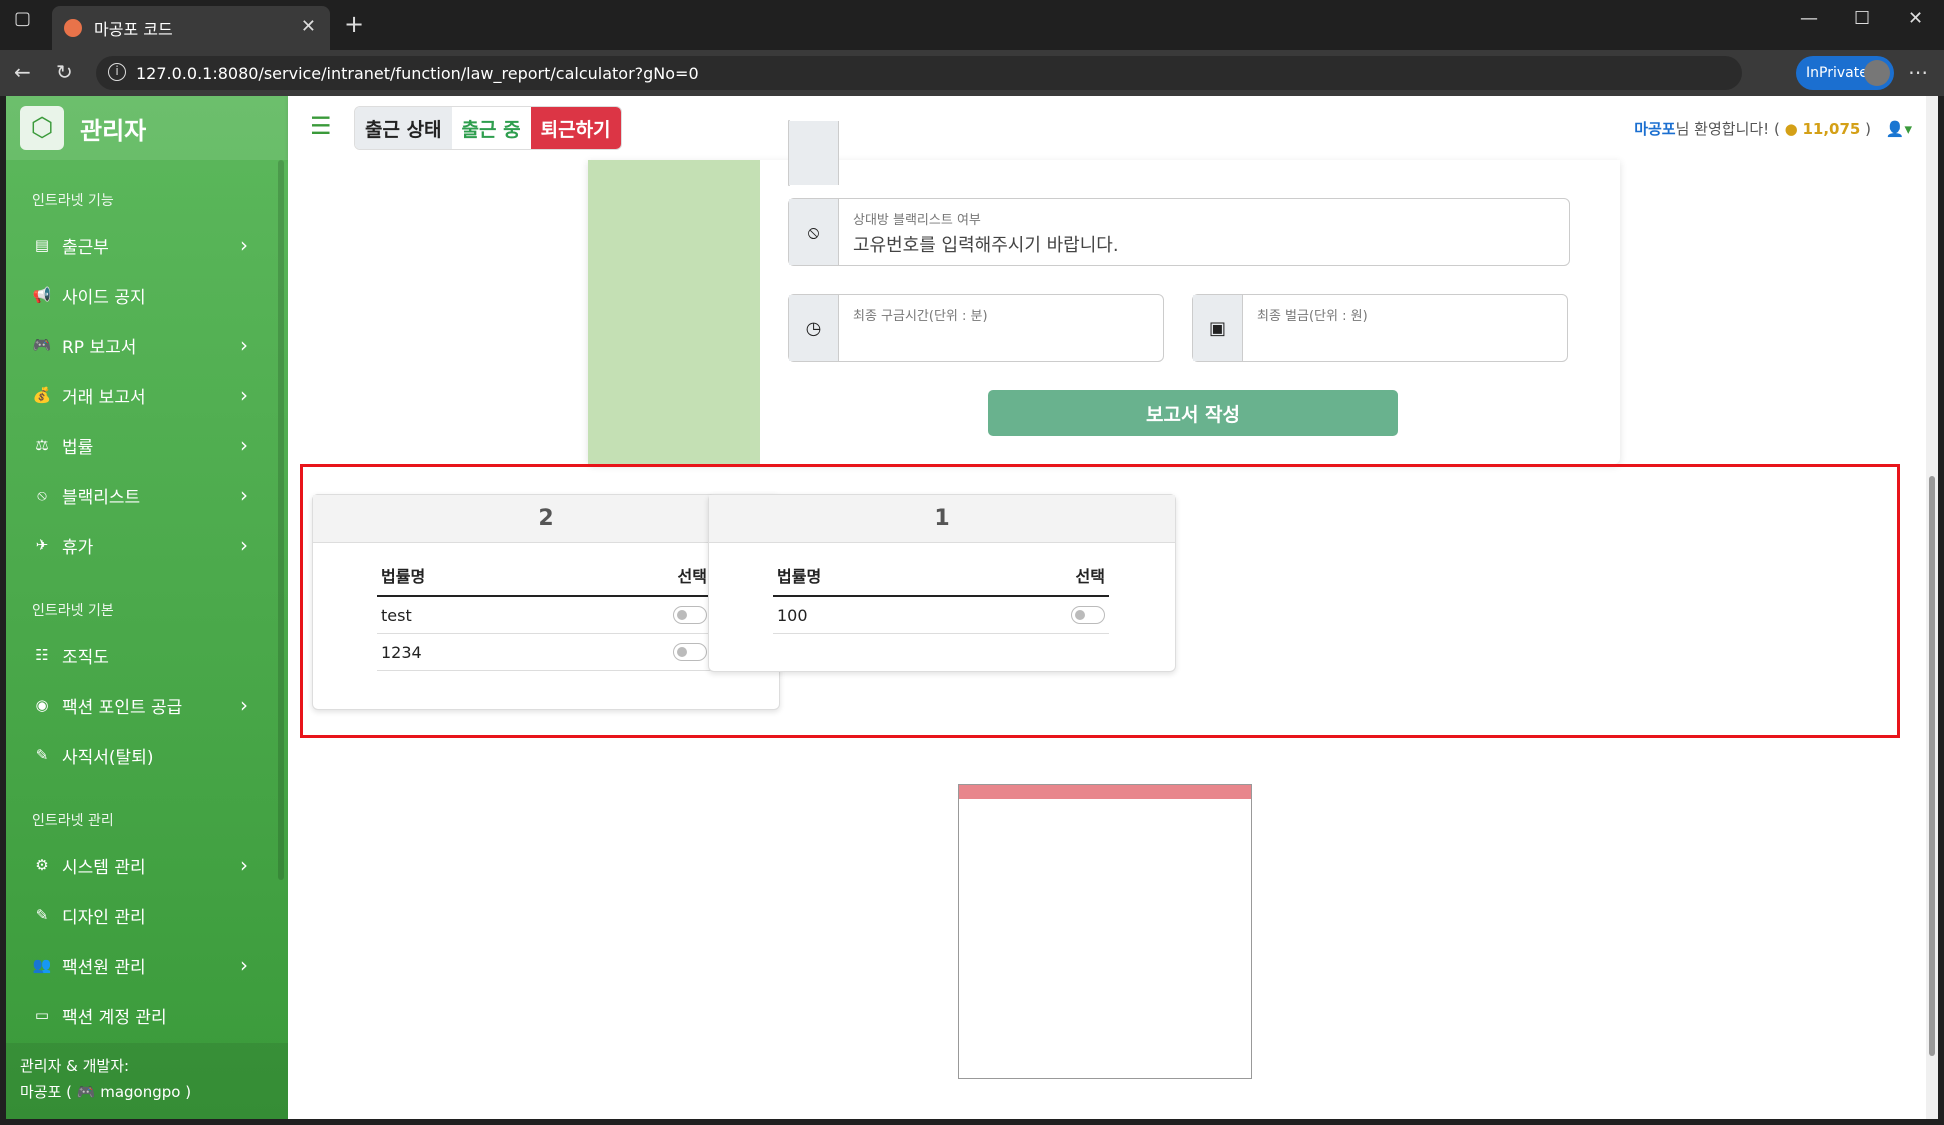  Describe the element at coordinates (1105, 931) in the screenshot. I see `empty-card` at that location.